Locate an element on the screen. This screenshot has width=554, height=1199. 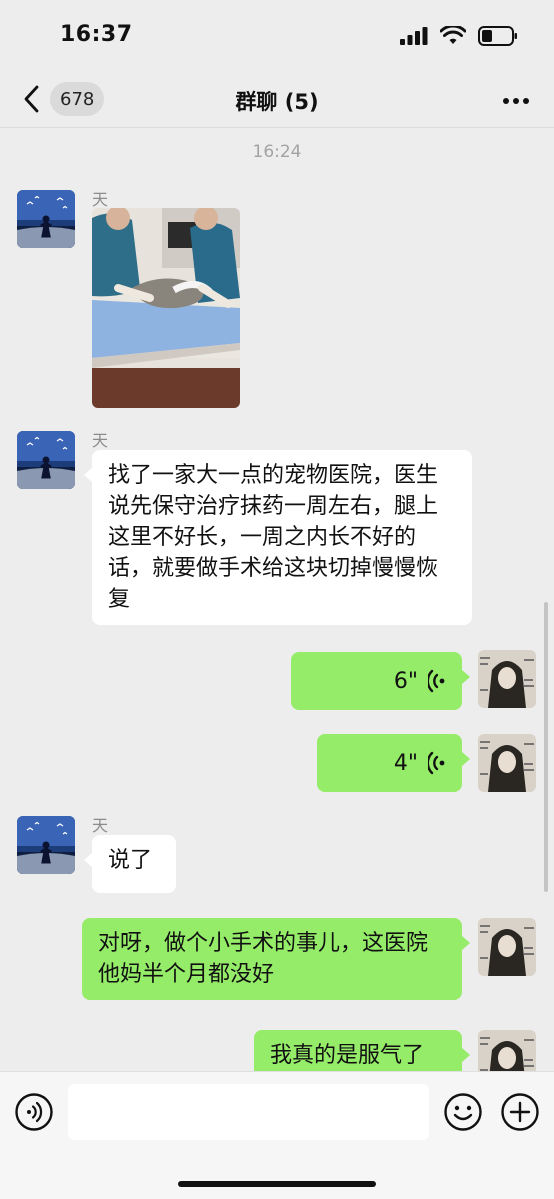
chat-title: 群聊 (5) is located at coordinates (277, 102).